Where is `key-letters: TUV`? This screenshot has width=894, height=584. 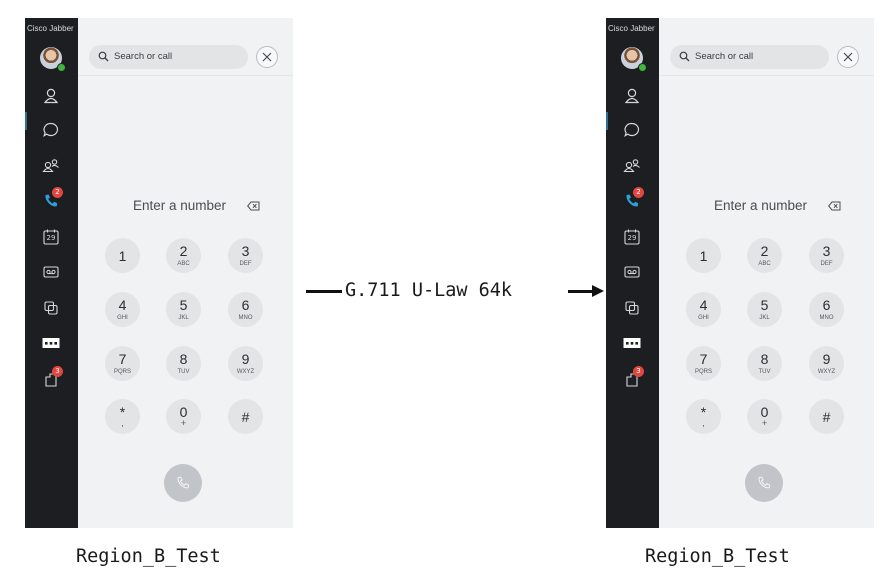
key-letters: TUV is located at coordinates (183, 372).